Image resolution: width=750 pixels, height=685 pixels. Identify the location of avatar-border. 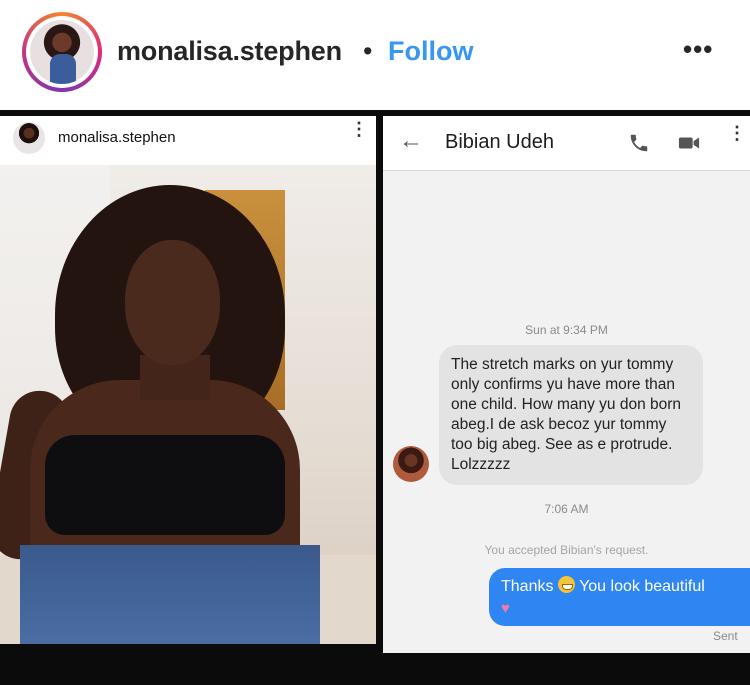
(62, 52).